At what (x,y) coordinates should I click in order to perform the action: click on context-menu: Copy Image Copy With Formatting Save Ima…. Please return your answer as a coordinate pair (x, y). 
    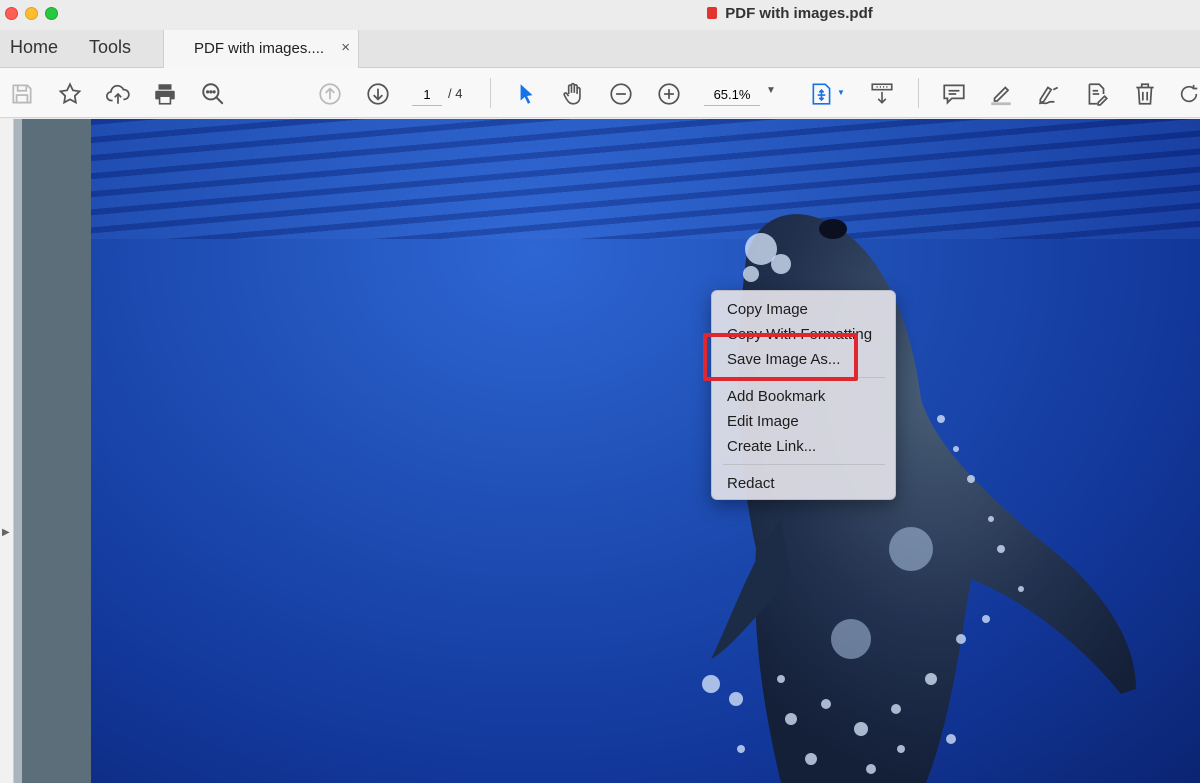
    Looking at the image, I should click on (803, 395).